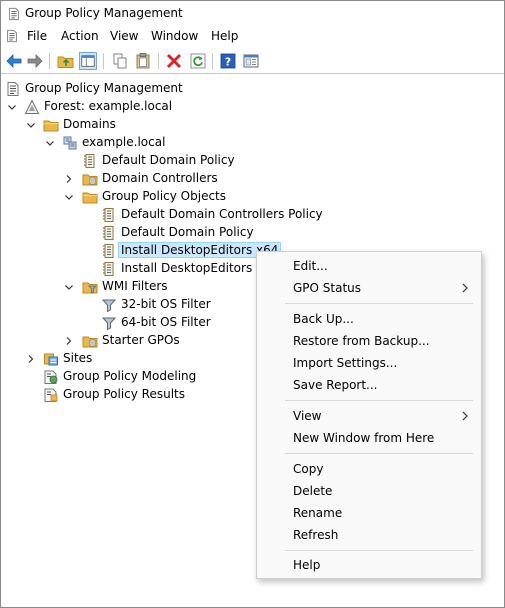  I want to click on tree-node-default-domain-policy-link: Default Domain Policy, so click(151, 161).